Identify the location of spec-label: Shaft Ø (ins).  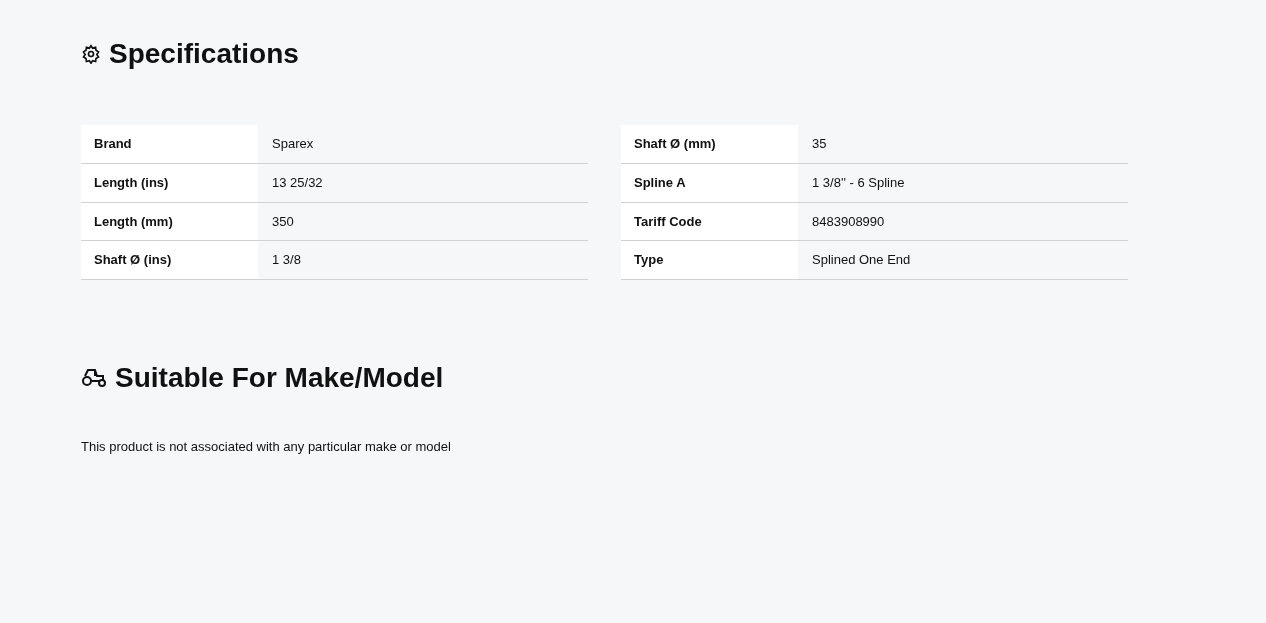
(169, 260).